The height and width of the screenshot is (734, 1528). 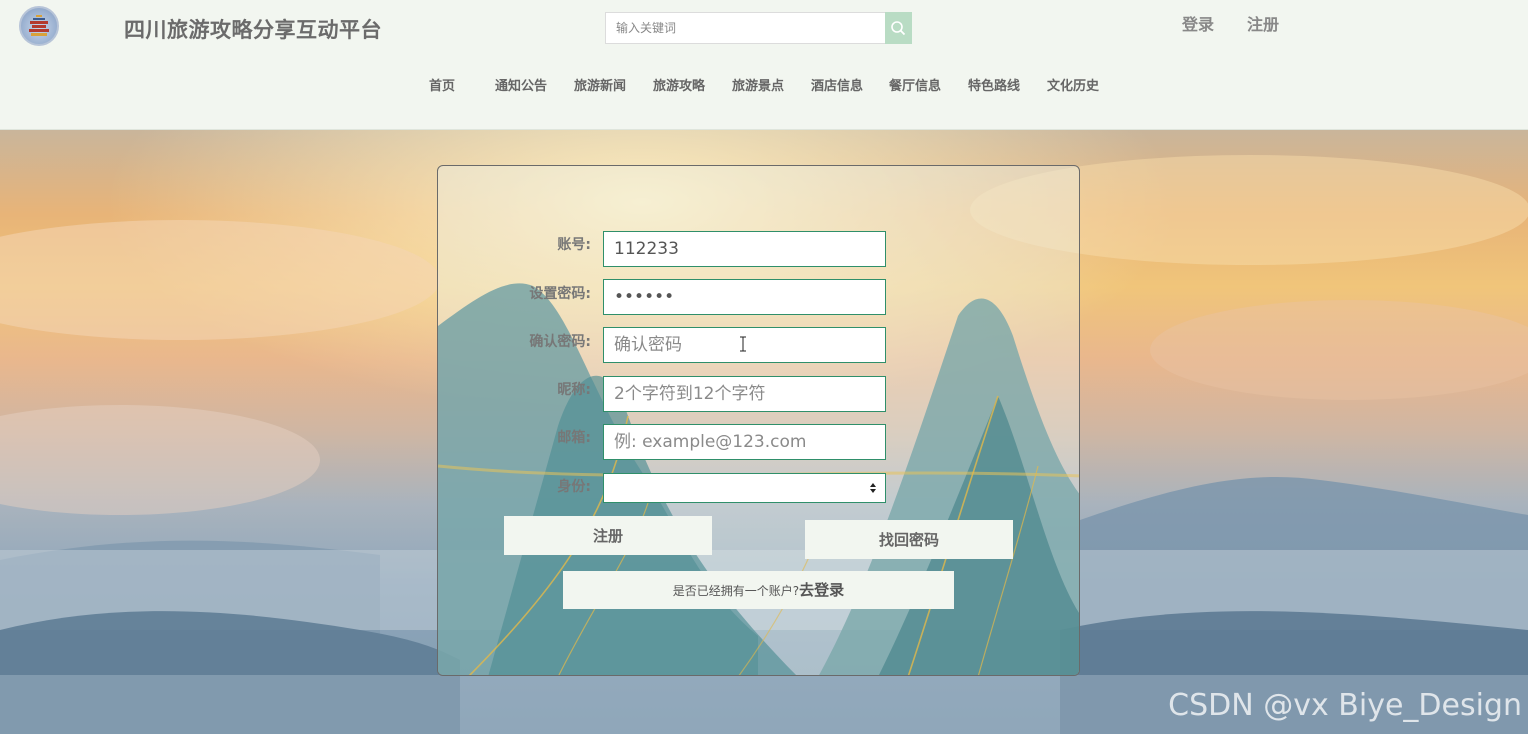 What do you see at coordinates (560, 294) in the screenshot?
I see `password-label: 设置密码:` at bounding box center [560, 294].